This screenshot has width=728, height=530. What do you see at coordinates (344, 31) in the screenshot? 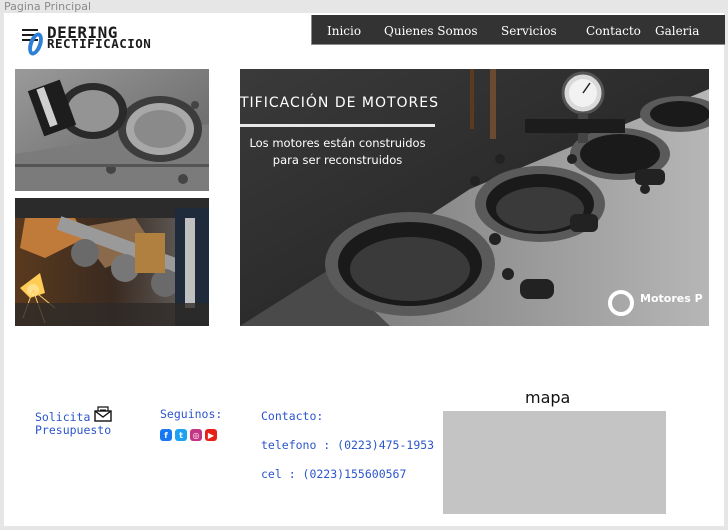
I see `nav-item-inicio: Inicio` at bounding box center [344, 31].